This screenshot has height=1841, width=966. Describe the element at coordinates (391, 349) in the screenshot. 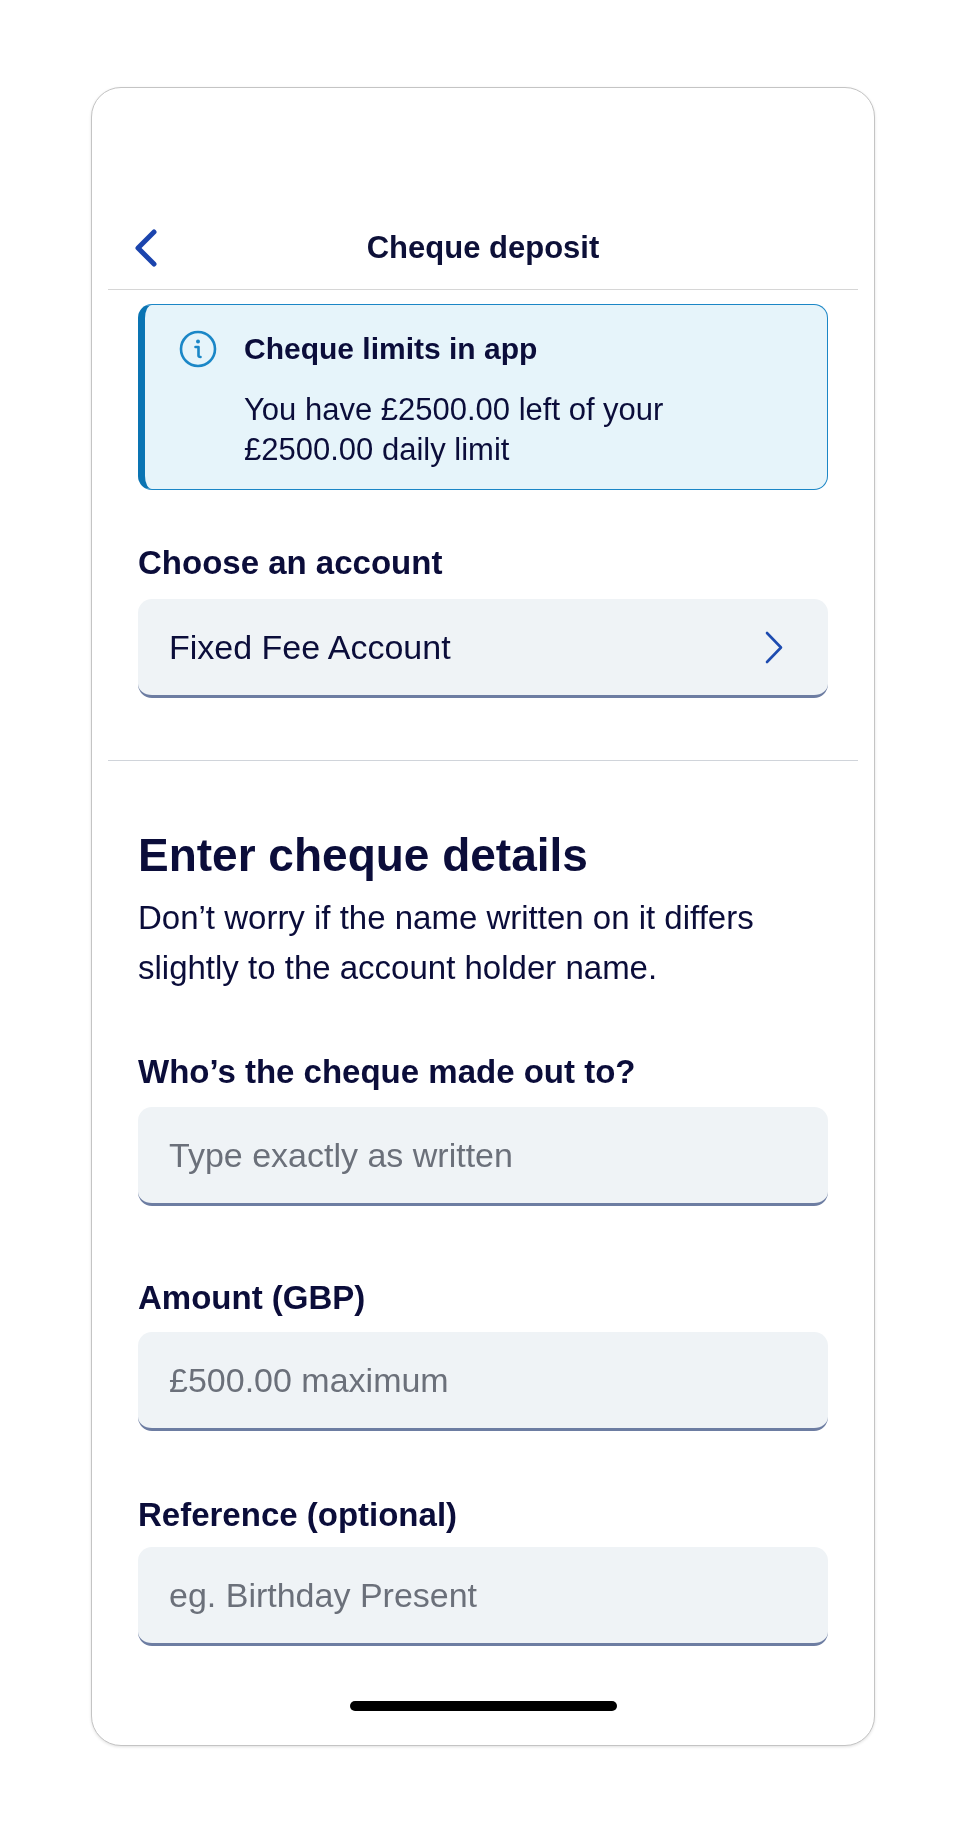

I see `notice-title: Cheque limits in app` at that location.